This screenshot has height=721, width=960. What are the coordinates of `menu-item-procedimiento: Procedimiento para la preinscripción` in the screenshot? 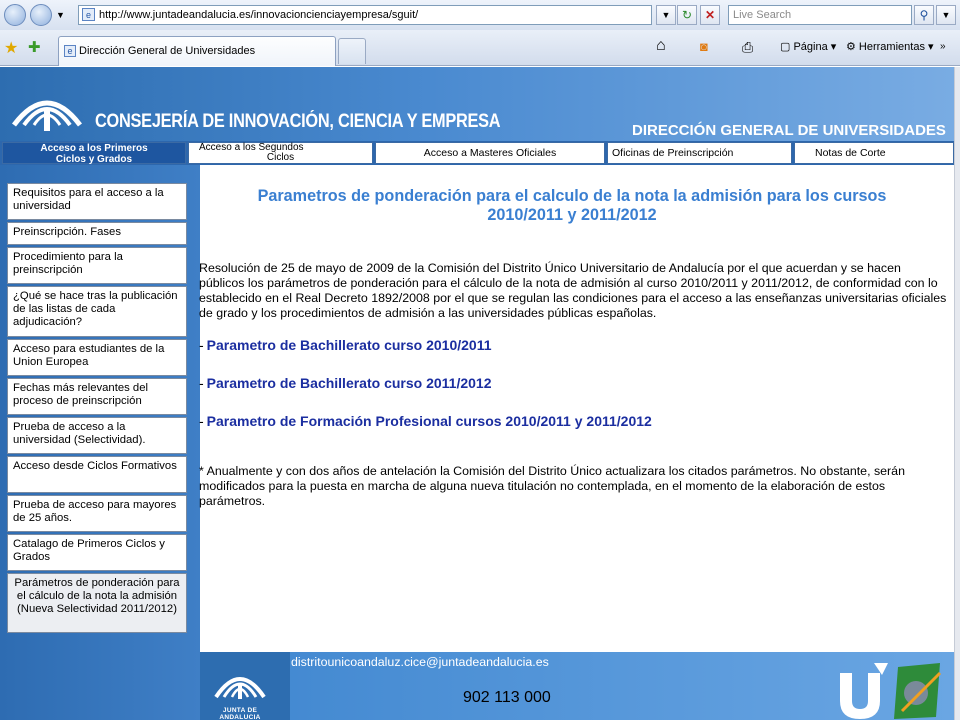 It's located at (97, 265).